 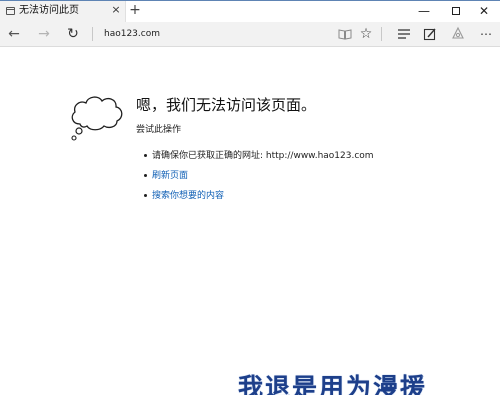 What do you see at coordinates (424, 11) in the screenshot?
I see `minimize-button: —` at bounding box center [424, 11].